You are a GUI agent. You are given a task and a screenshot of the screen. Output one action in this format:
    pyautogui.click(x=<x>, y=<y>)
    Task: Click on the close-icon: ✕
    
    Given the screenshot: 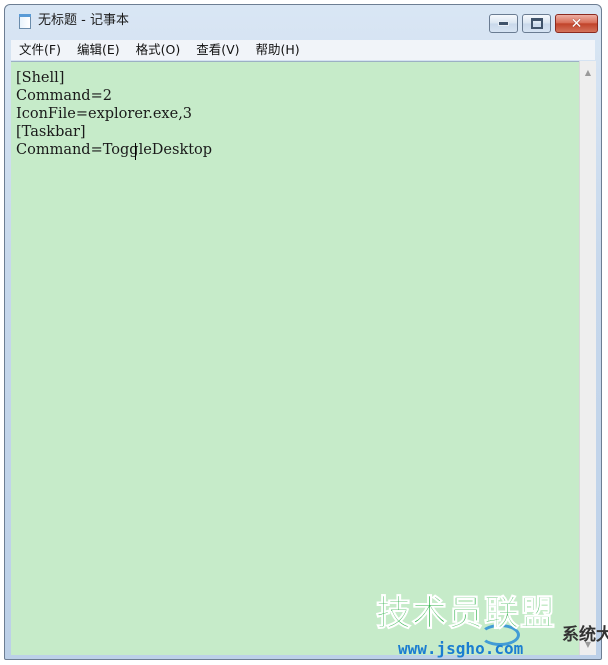 What is the action you would take?
    pyautogui.click(x=576, y=23)
    